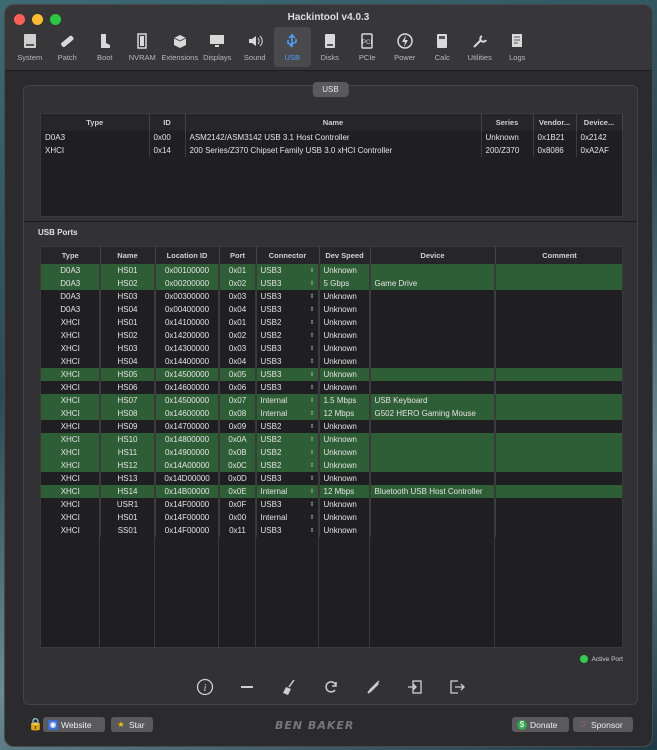 The image size is (657, 750). I want to click on toolbar-utilities: Utilities, so click(480, 47).